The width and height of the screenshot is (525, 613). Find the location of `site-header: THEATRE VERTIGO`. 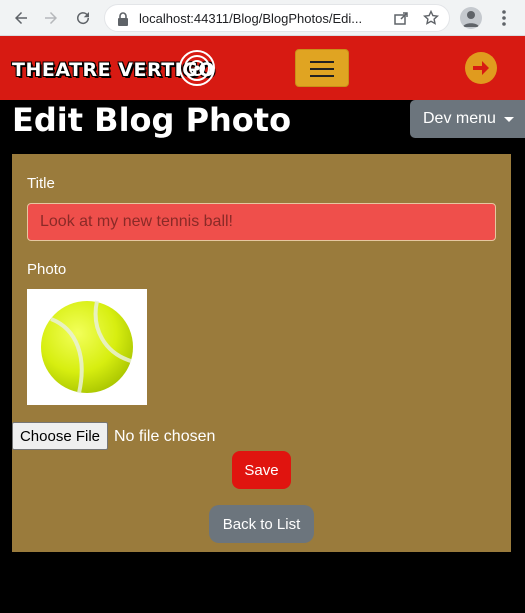

site-header: THEATRE VERTIGO is located at coordinates (262, 68).